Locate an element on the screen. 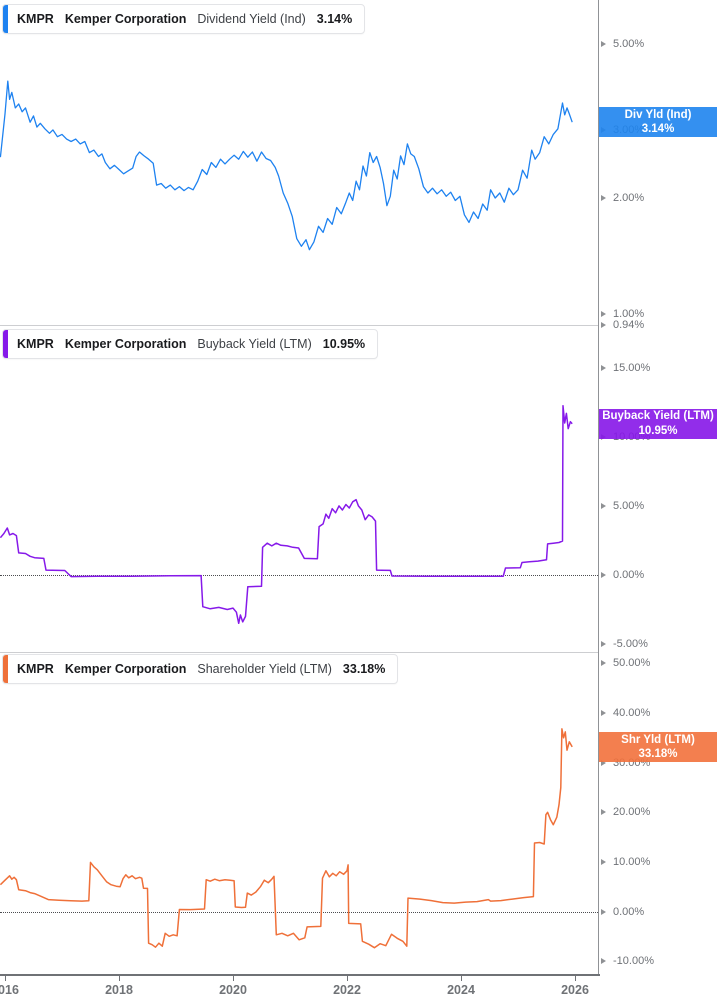  x-axis-year-label: 2016 is located at coordinates (9, 990).